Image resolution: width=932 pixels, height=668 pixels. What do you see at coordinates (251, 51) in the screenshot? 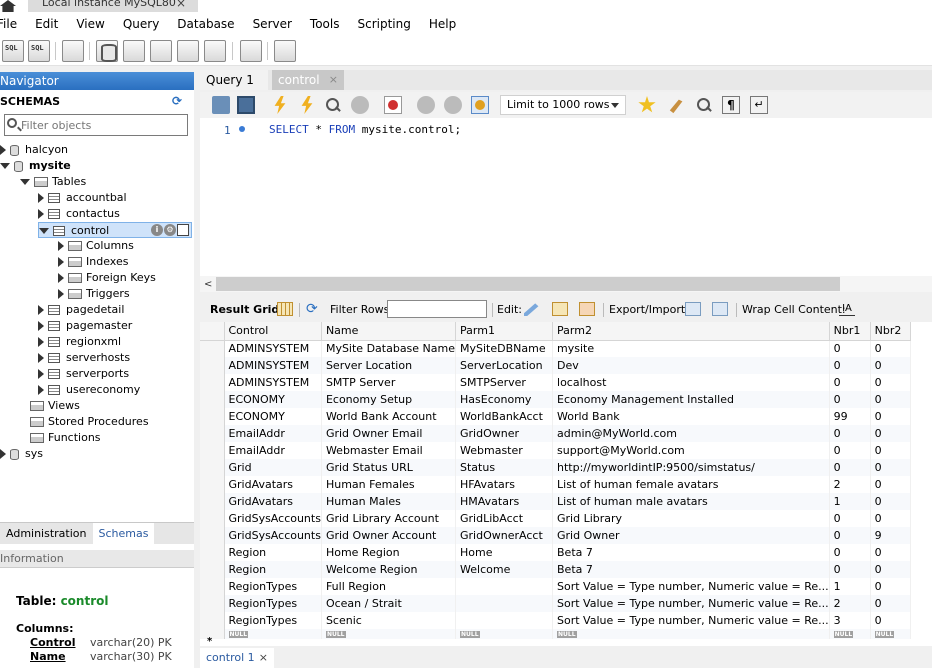
I see `search-table-data-icon` at bounding box center [251, 51].